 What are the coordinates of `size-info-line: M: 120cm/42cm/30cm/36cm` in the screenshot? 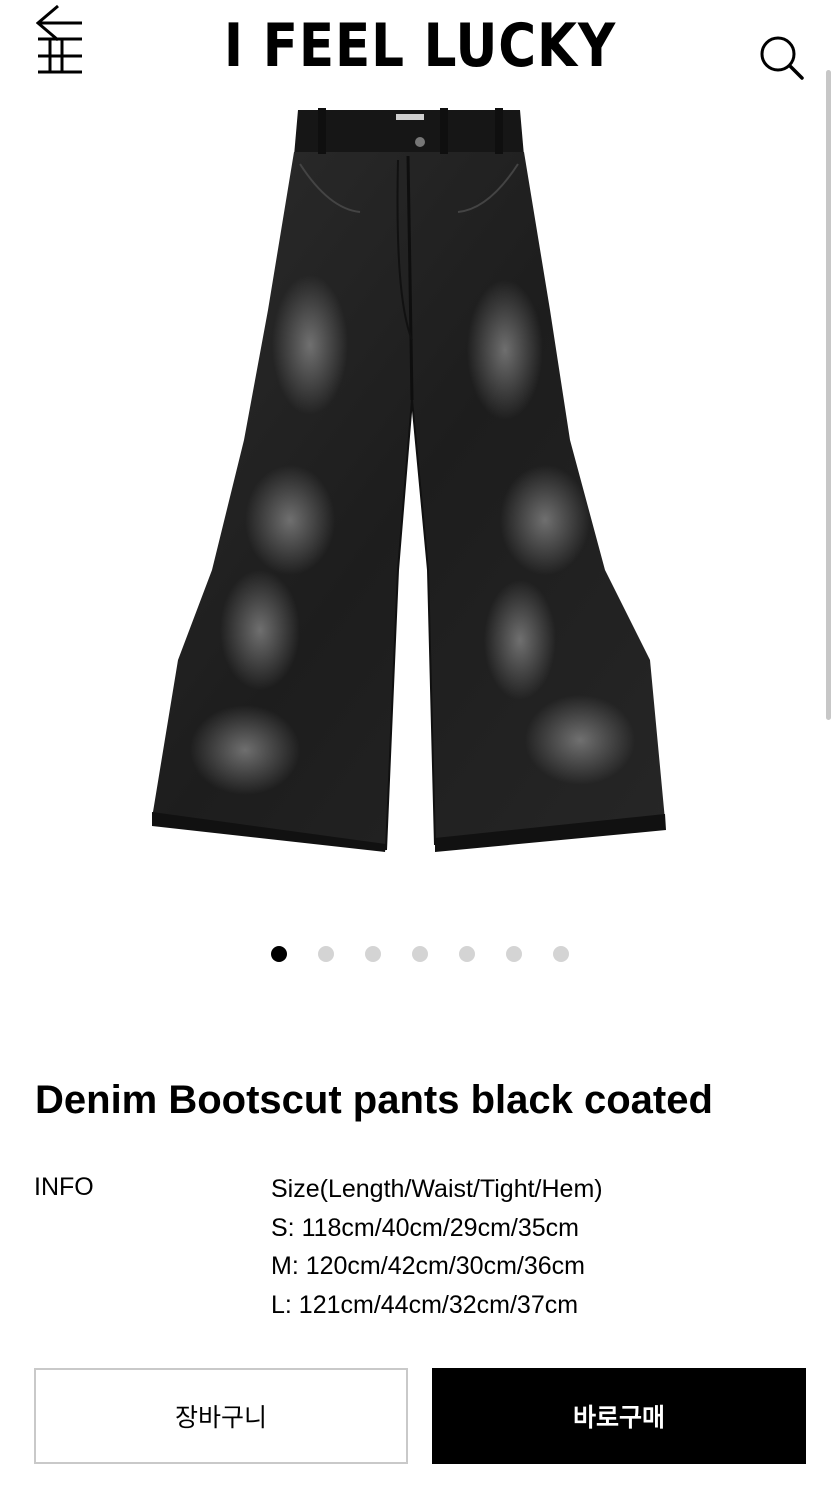 It's located at (428, 1266).